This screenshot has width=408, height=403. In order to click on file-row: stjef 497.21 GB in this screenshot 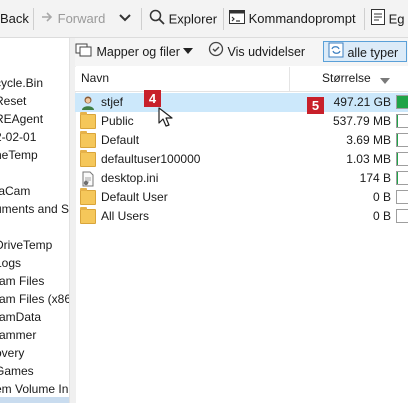, I will do `click(241, 102)`.